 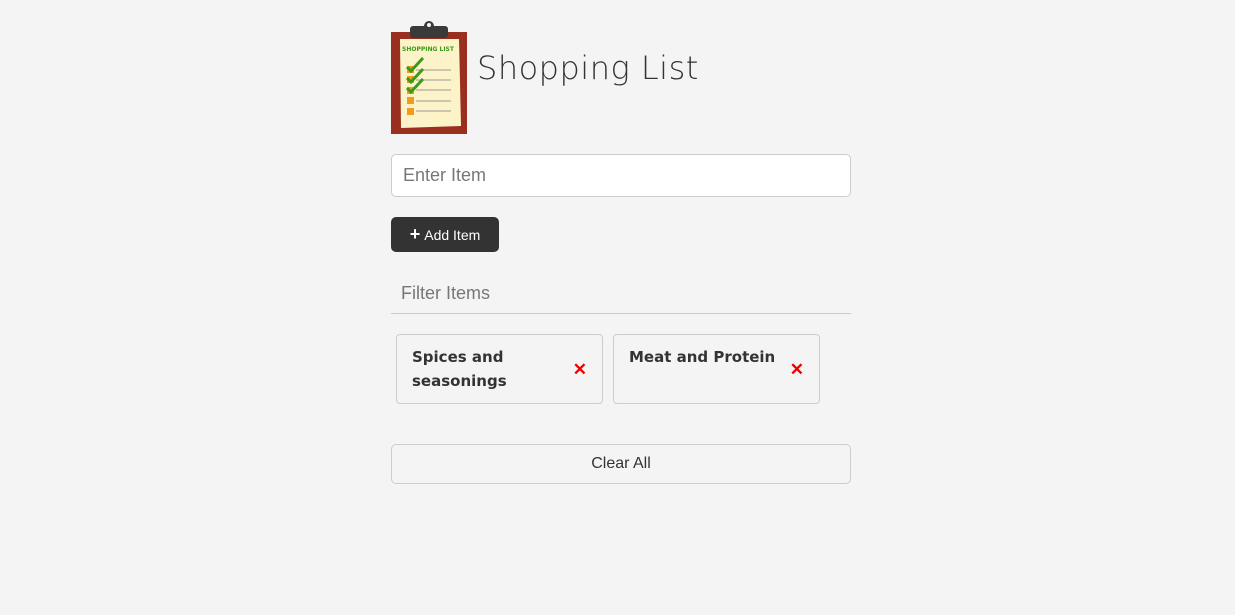 What do you see at coordinates (621, 464) in the screenshot?
I see `clear-all-button: Clear All` at bounding box center [621, 464].